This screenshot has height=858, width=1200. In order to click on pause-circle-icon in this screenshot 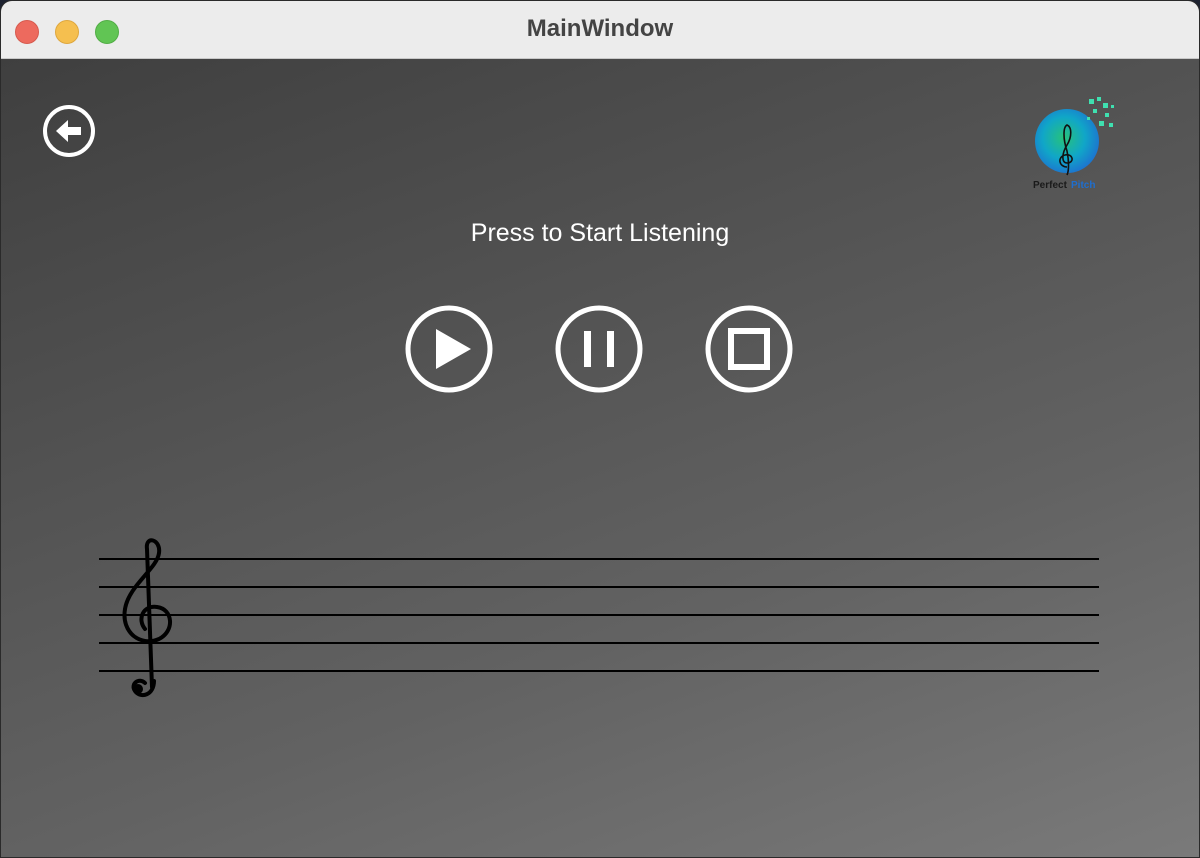, I will do `click(599, 349)`.